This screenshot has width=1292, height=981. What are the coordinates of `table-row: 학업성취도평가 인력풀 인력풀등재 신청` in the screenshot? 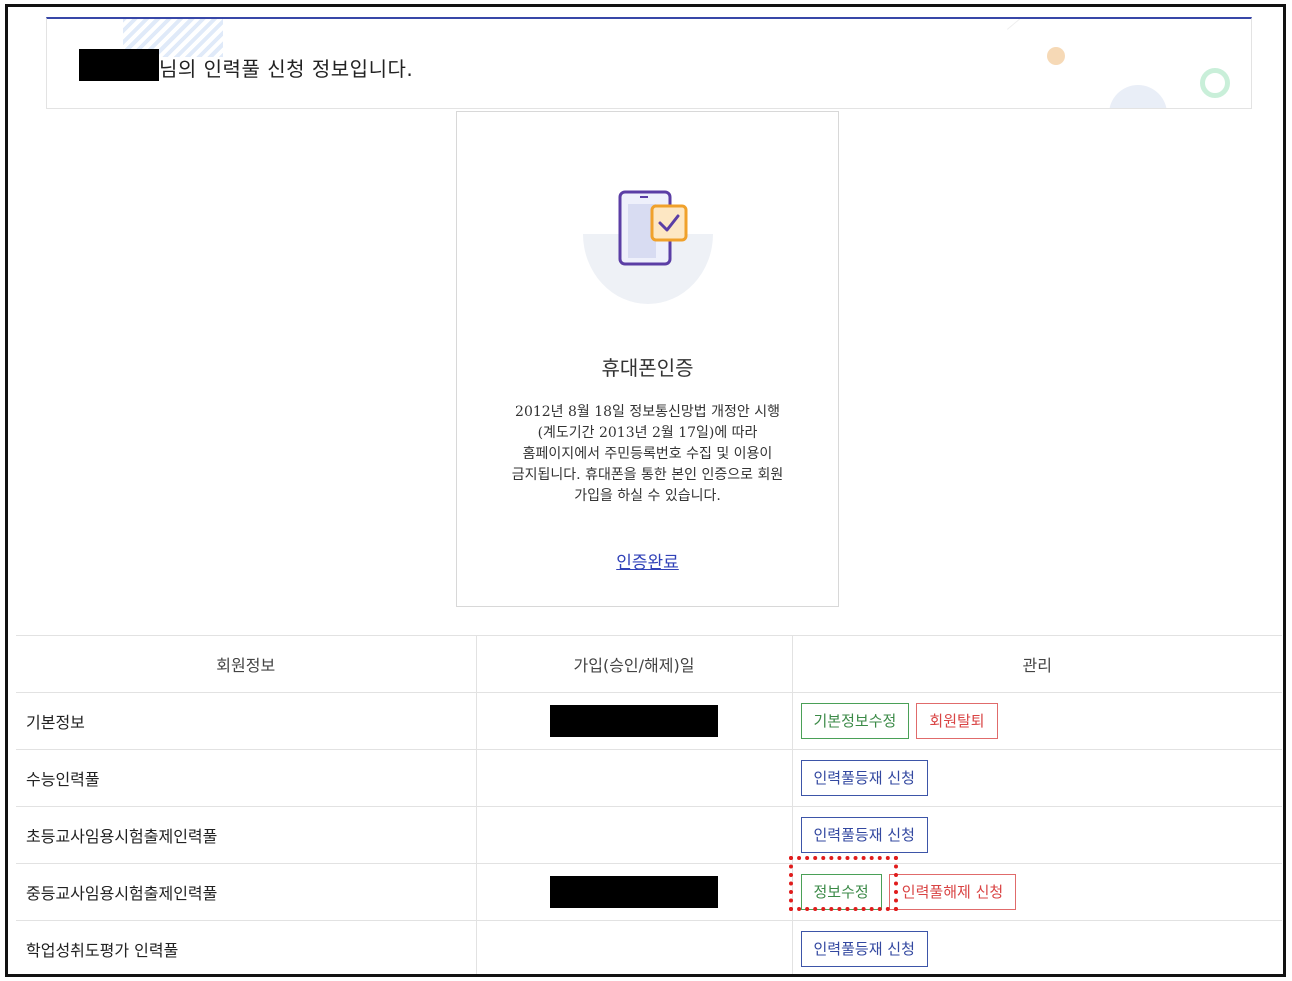 It's located at (649, 947).